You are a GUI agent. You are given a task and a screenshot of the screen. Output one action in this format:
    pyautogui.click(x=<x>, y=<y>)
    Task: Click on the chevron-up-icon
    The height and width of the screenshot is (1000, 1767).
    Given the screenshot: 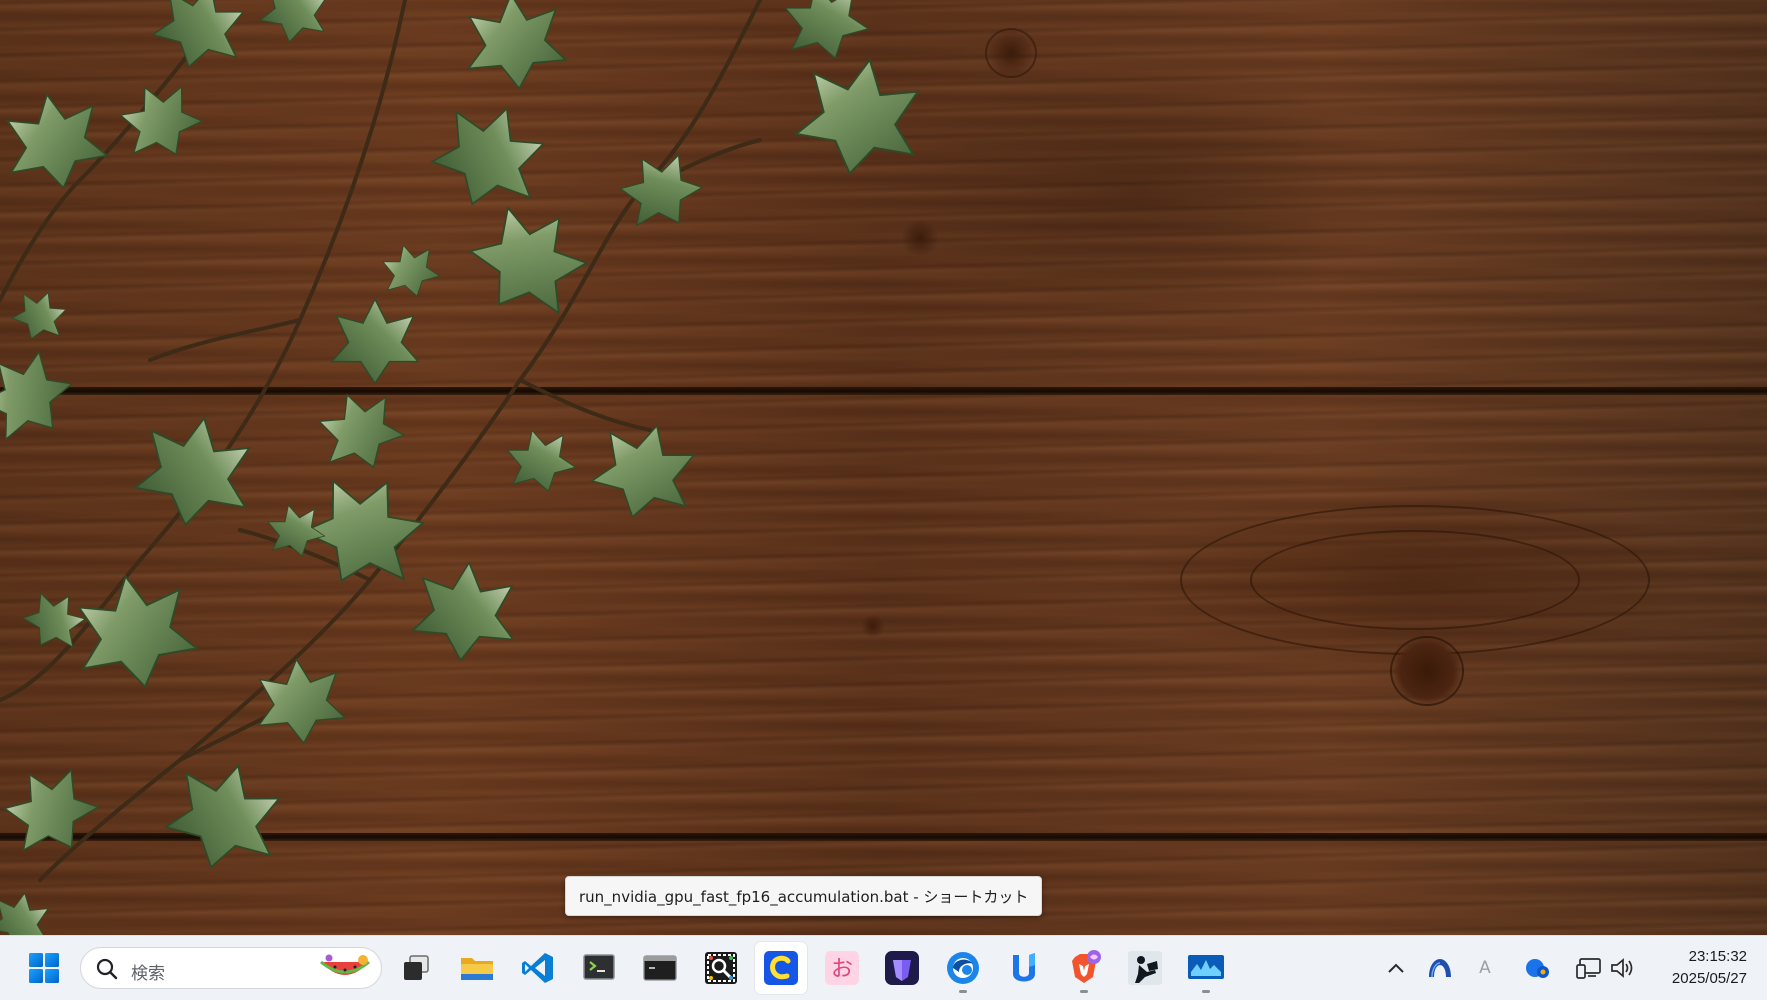 What is the action you would take?
    pyautogui.click(x=1396, y=968)
    